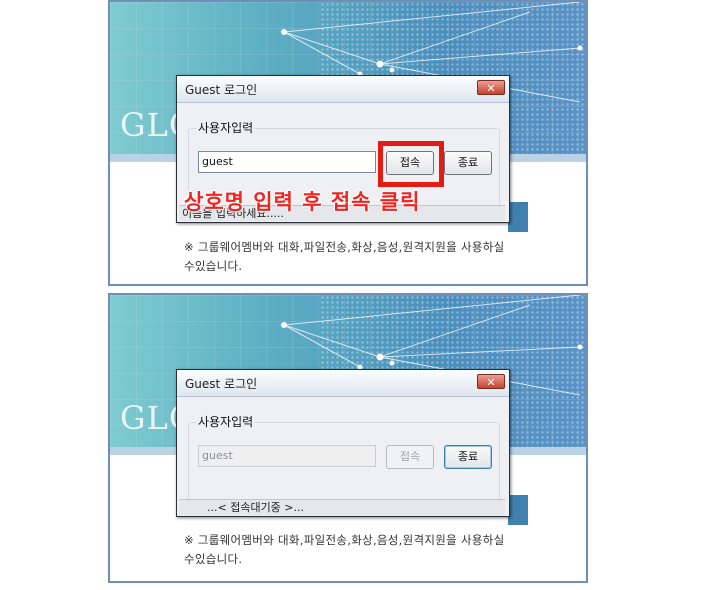 This screenshot has width=720, height=590. I want to click on name-input: guest, so click(287, 162).